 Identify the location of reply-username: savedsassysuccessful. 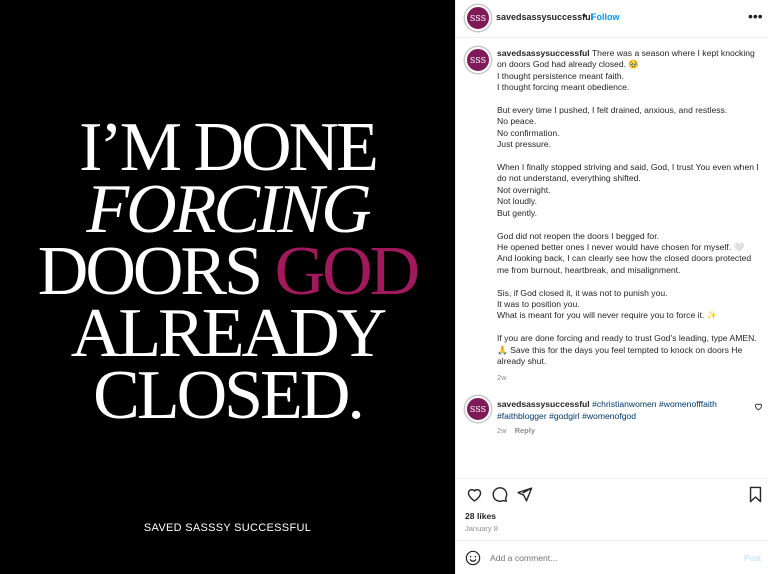
(543, 404).